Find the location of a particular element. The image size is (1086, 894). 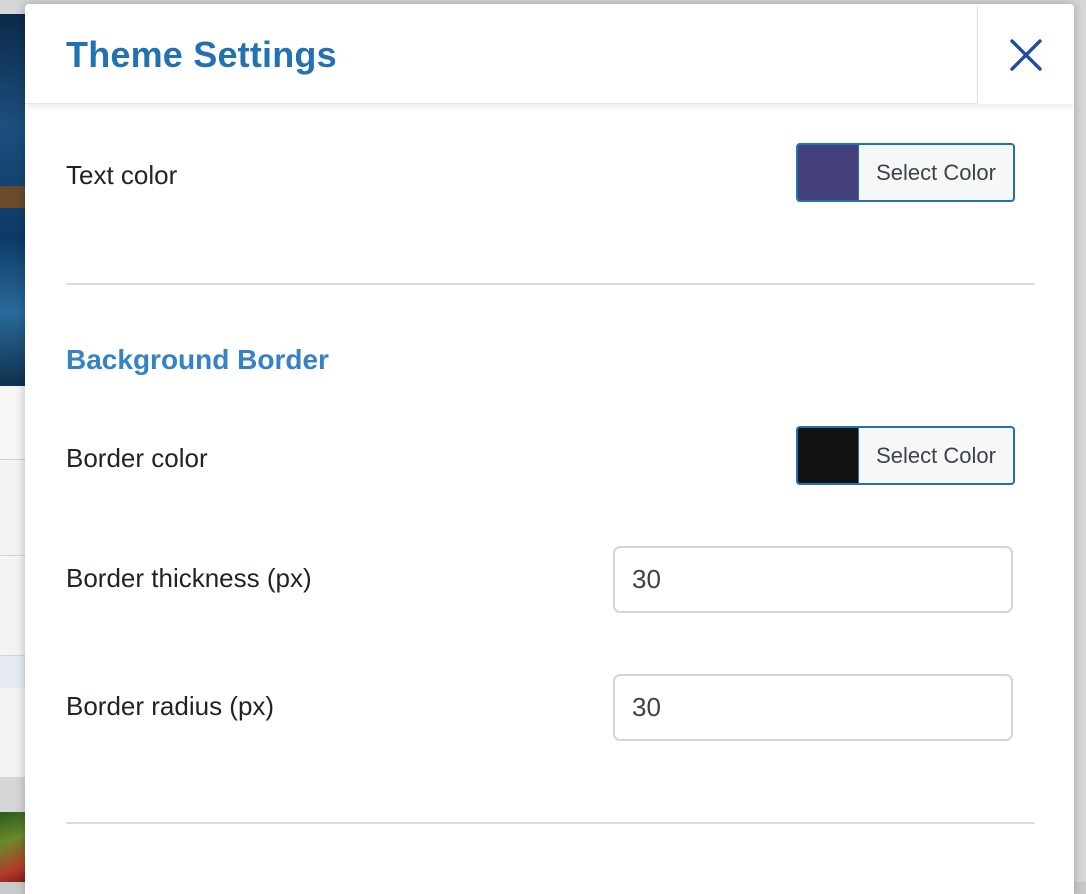

text-color-select-button: Select Color is located at coordinates (936, 172).